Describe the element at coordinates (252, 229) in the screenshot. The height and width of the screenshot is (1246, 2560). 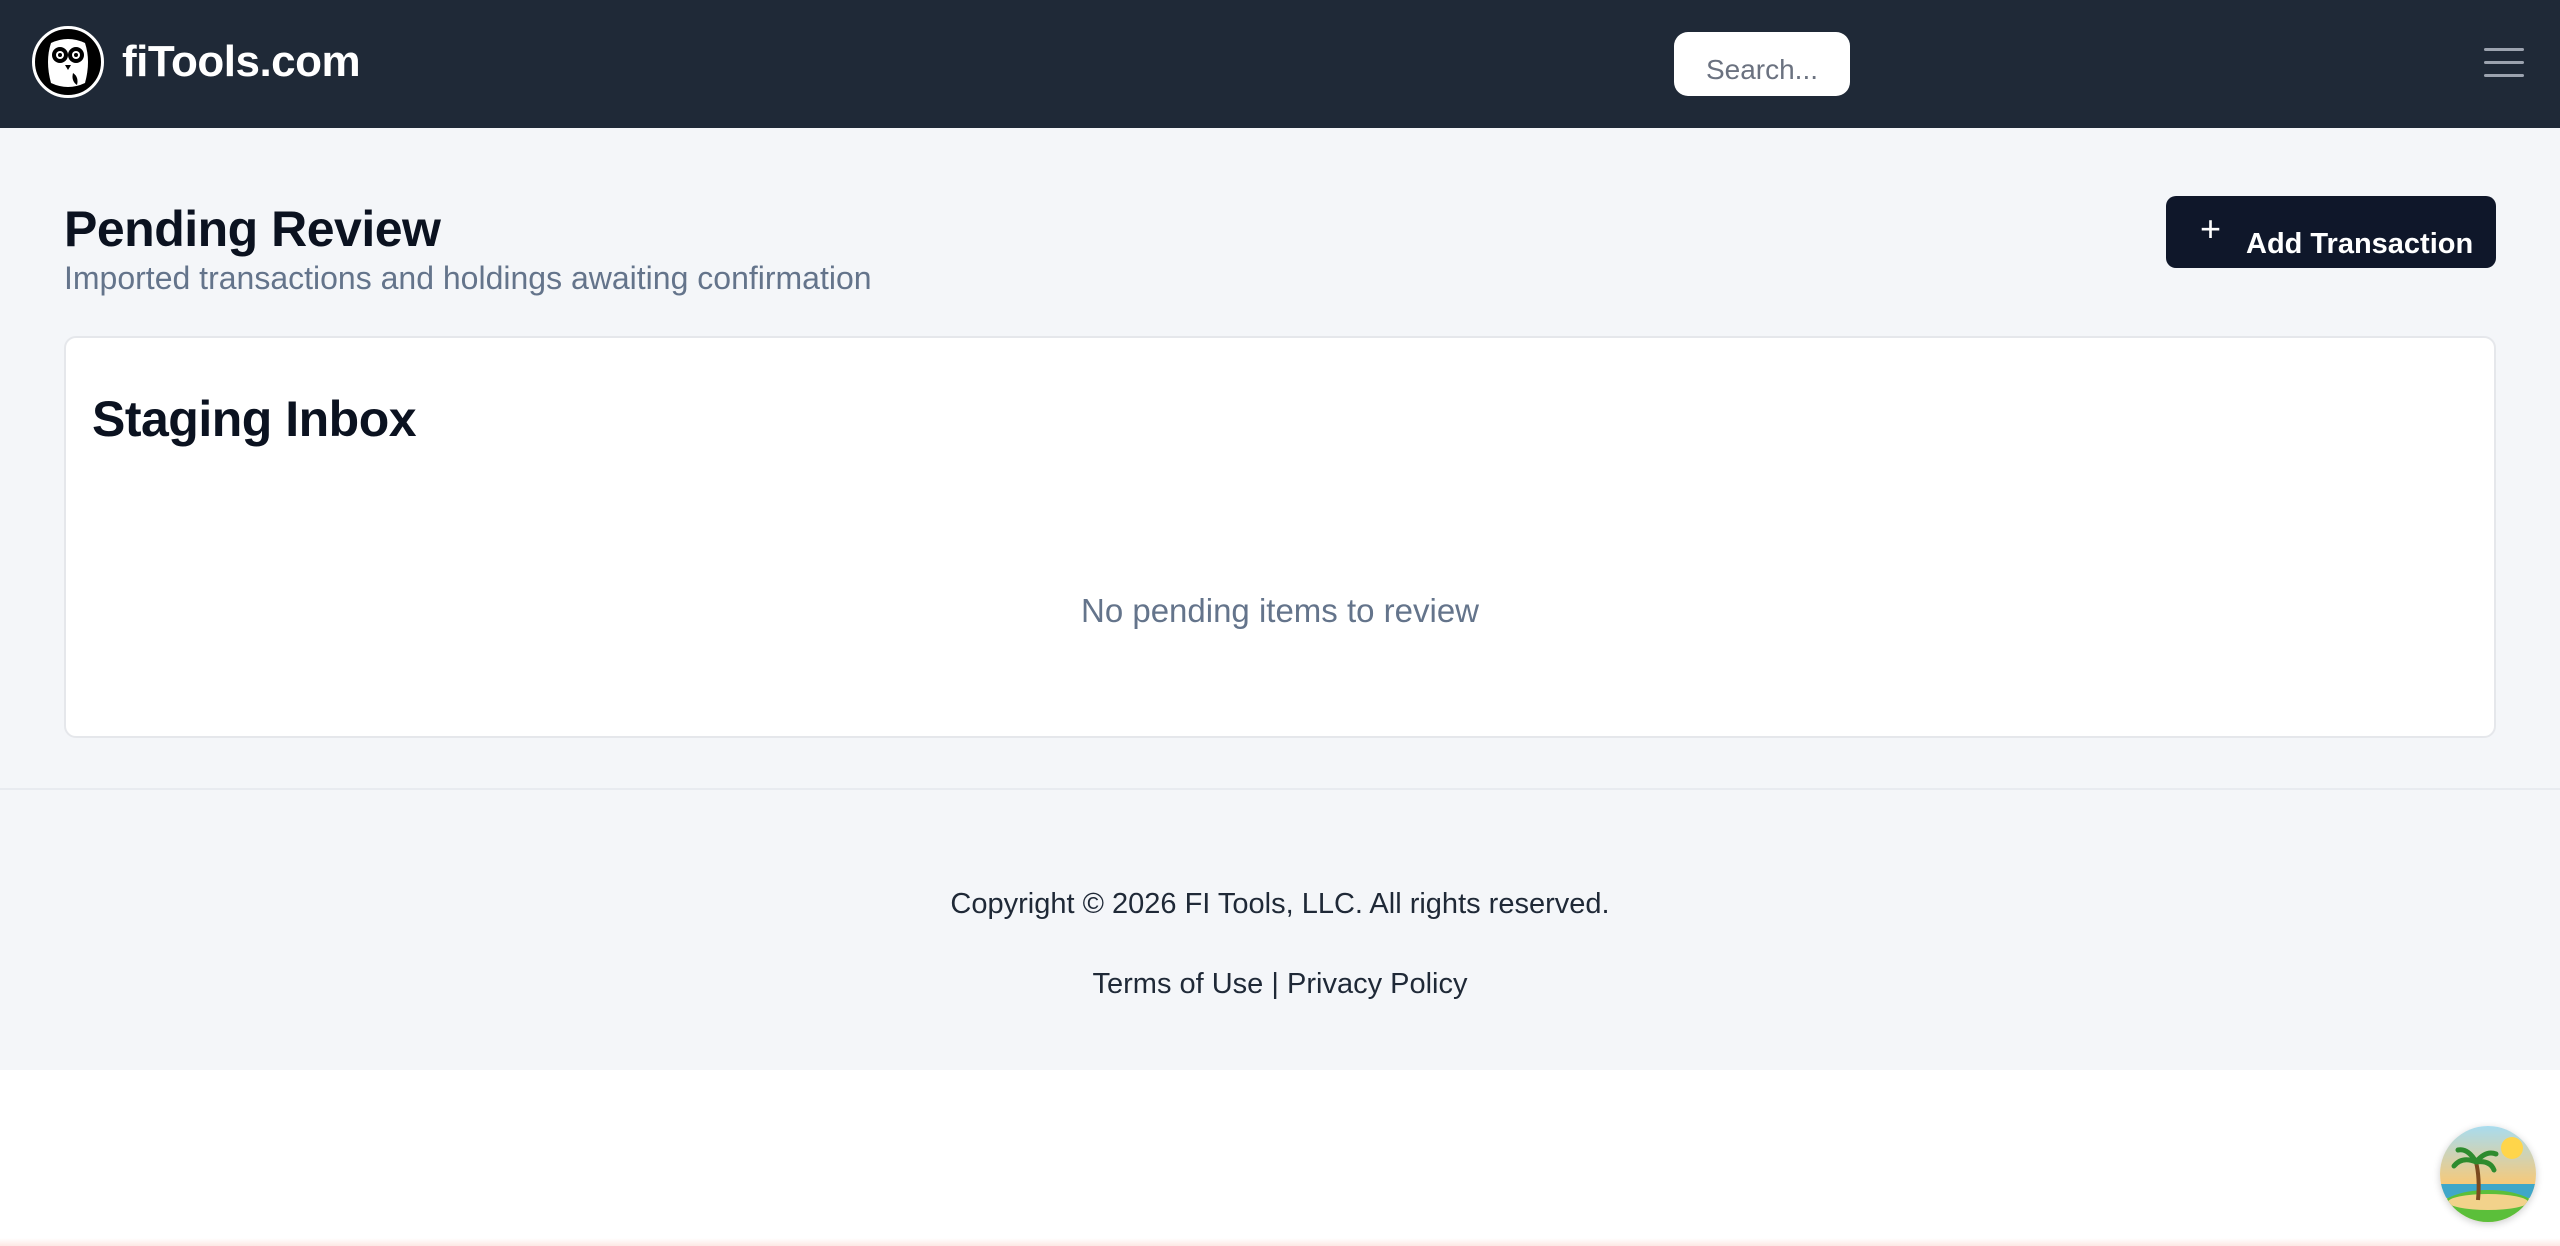
I see `page-title: Pending Review` at that location.